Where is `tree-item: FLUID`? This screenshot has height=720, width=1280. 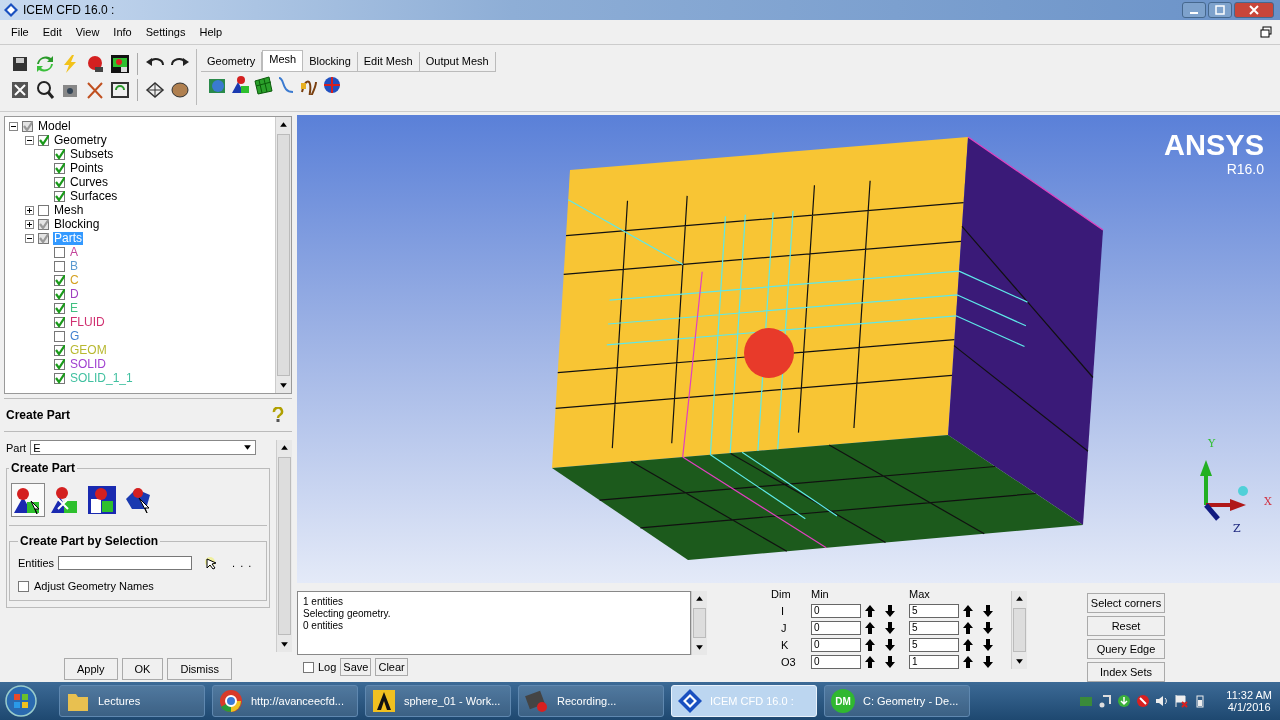
tree-item: FLUID is located at coordinates (87, 322).